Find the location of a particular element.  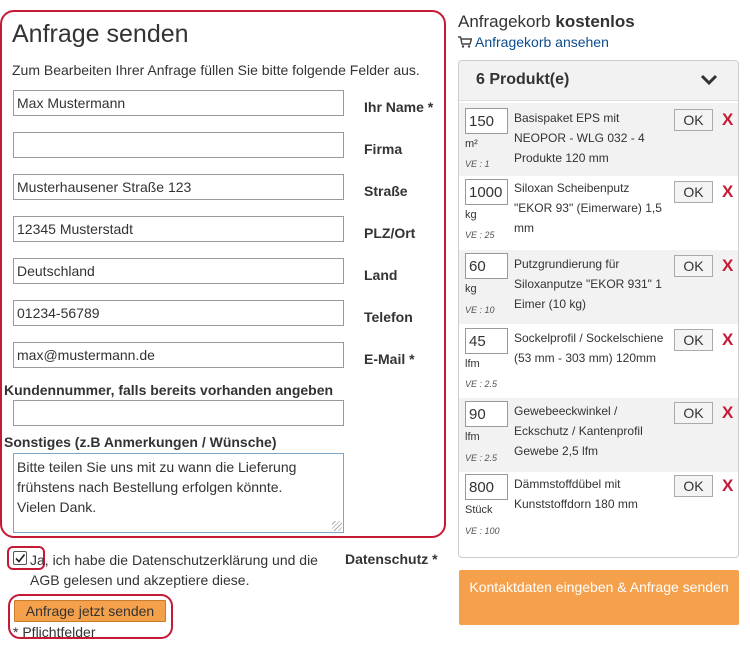

cart-title-prefix: Anfragekorb is located at coordinates (504, 21).